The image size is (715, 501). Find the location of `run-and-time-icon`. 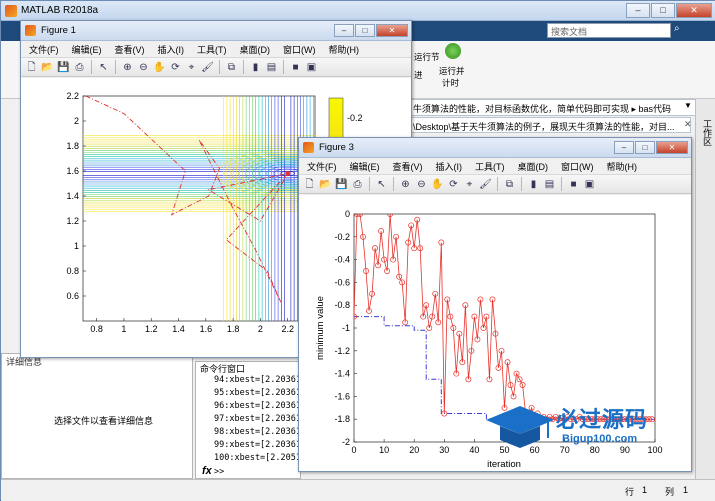

run-and-time-icon is located at coordinates (453, 51).